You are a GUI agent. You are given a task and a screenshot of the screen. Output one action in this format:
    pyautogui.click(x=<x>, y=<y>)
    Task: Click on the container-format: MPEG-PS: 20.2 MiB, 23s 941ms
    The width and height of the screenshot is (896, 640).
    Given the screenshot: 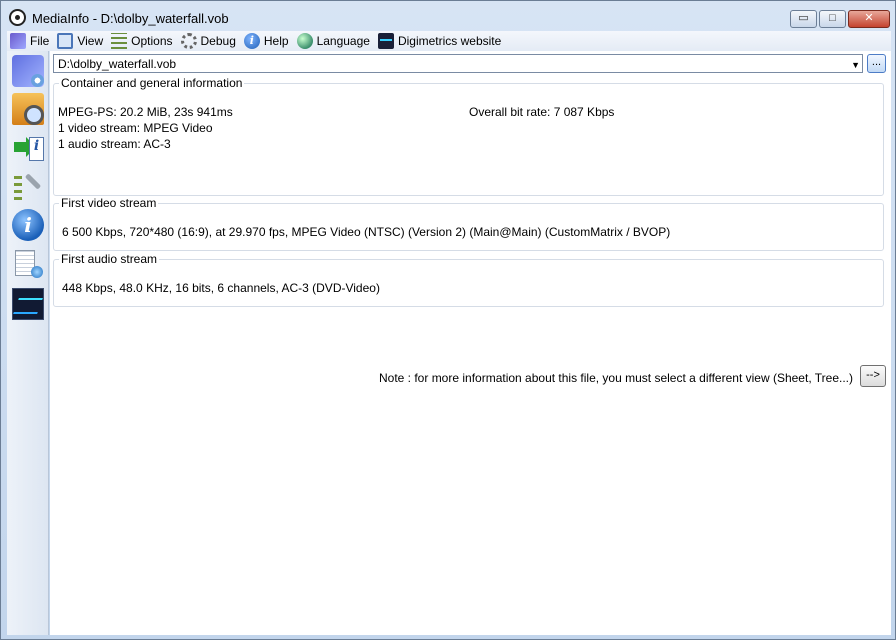 What is the action you would take?
    pyautogui.click(x=145, y=112)
    